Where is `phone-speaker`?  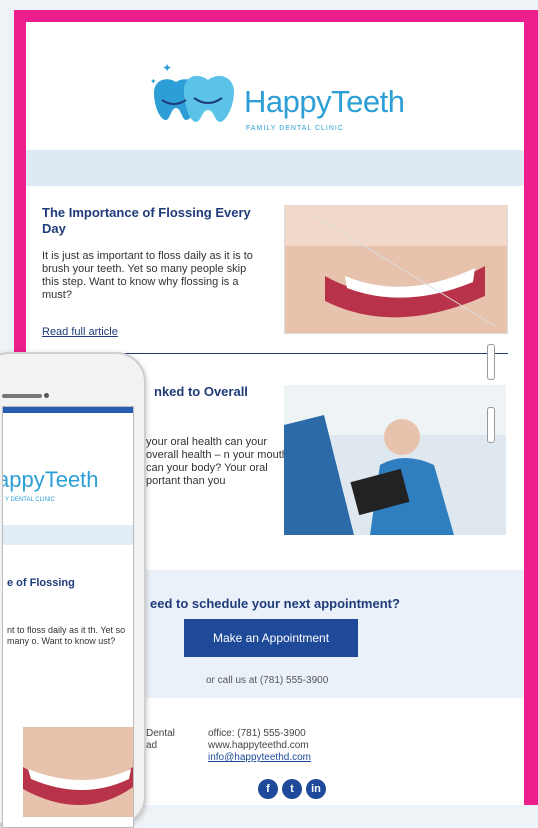 phone-speaker is located at coordinates (22, 396).